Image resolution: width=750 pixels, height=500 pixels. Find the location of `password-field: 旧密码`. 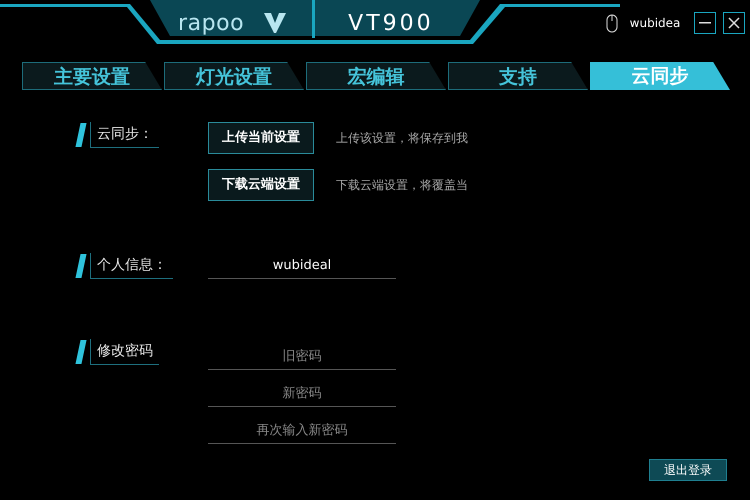

password-field: 旧密码 is located at coordinates (302, 356).